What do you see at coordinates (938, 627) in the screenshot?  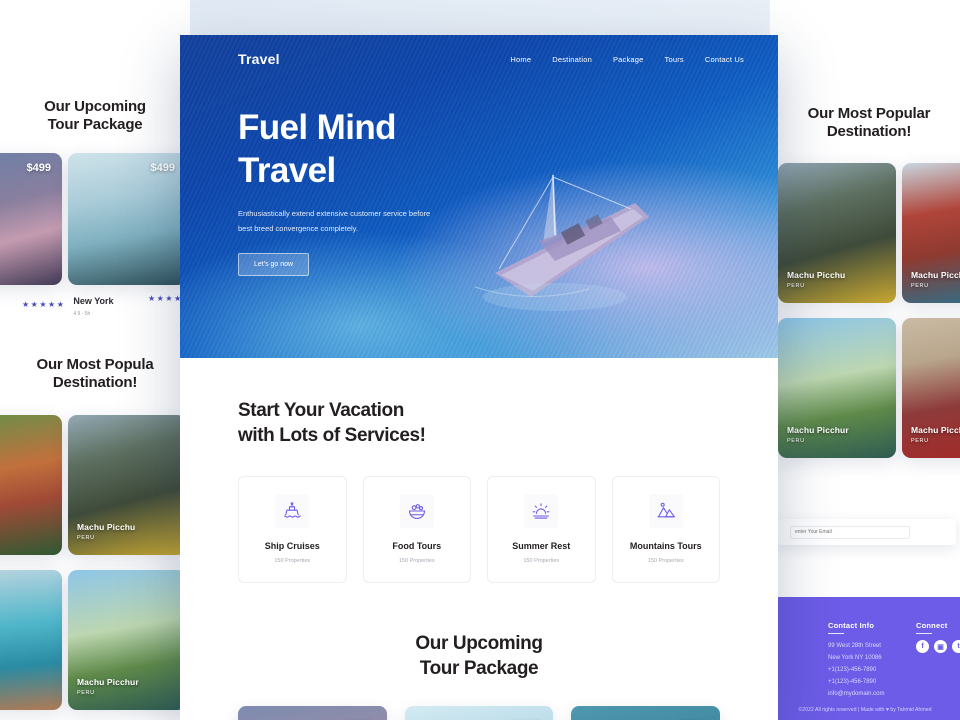 I see `footer-connect-heading: Connect` at bounding box center [938, 627].